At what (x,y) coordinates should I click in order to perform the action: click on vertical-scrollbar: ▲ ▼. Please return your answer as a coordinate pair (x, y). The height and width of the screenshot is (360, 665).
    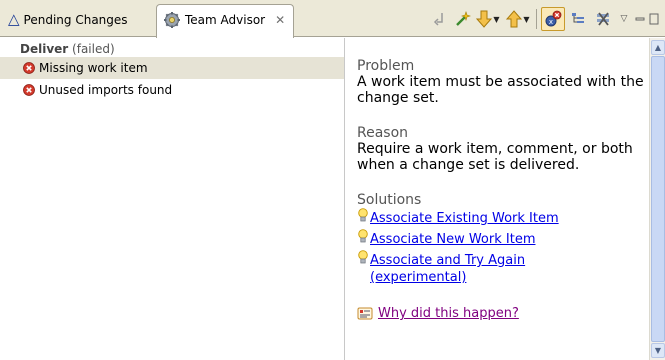
    Looking at the image, I should click on (657, 199).